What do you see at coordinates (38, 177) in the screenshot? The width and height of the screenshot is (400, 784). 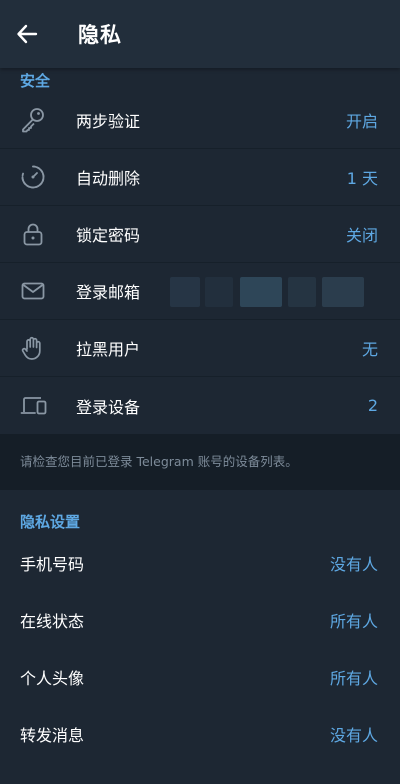 I see `timer-icon` at bounding box center [38, 177].